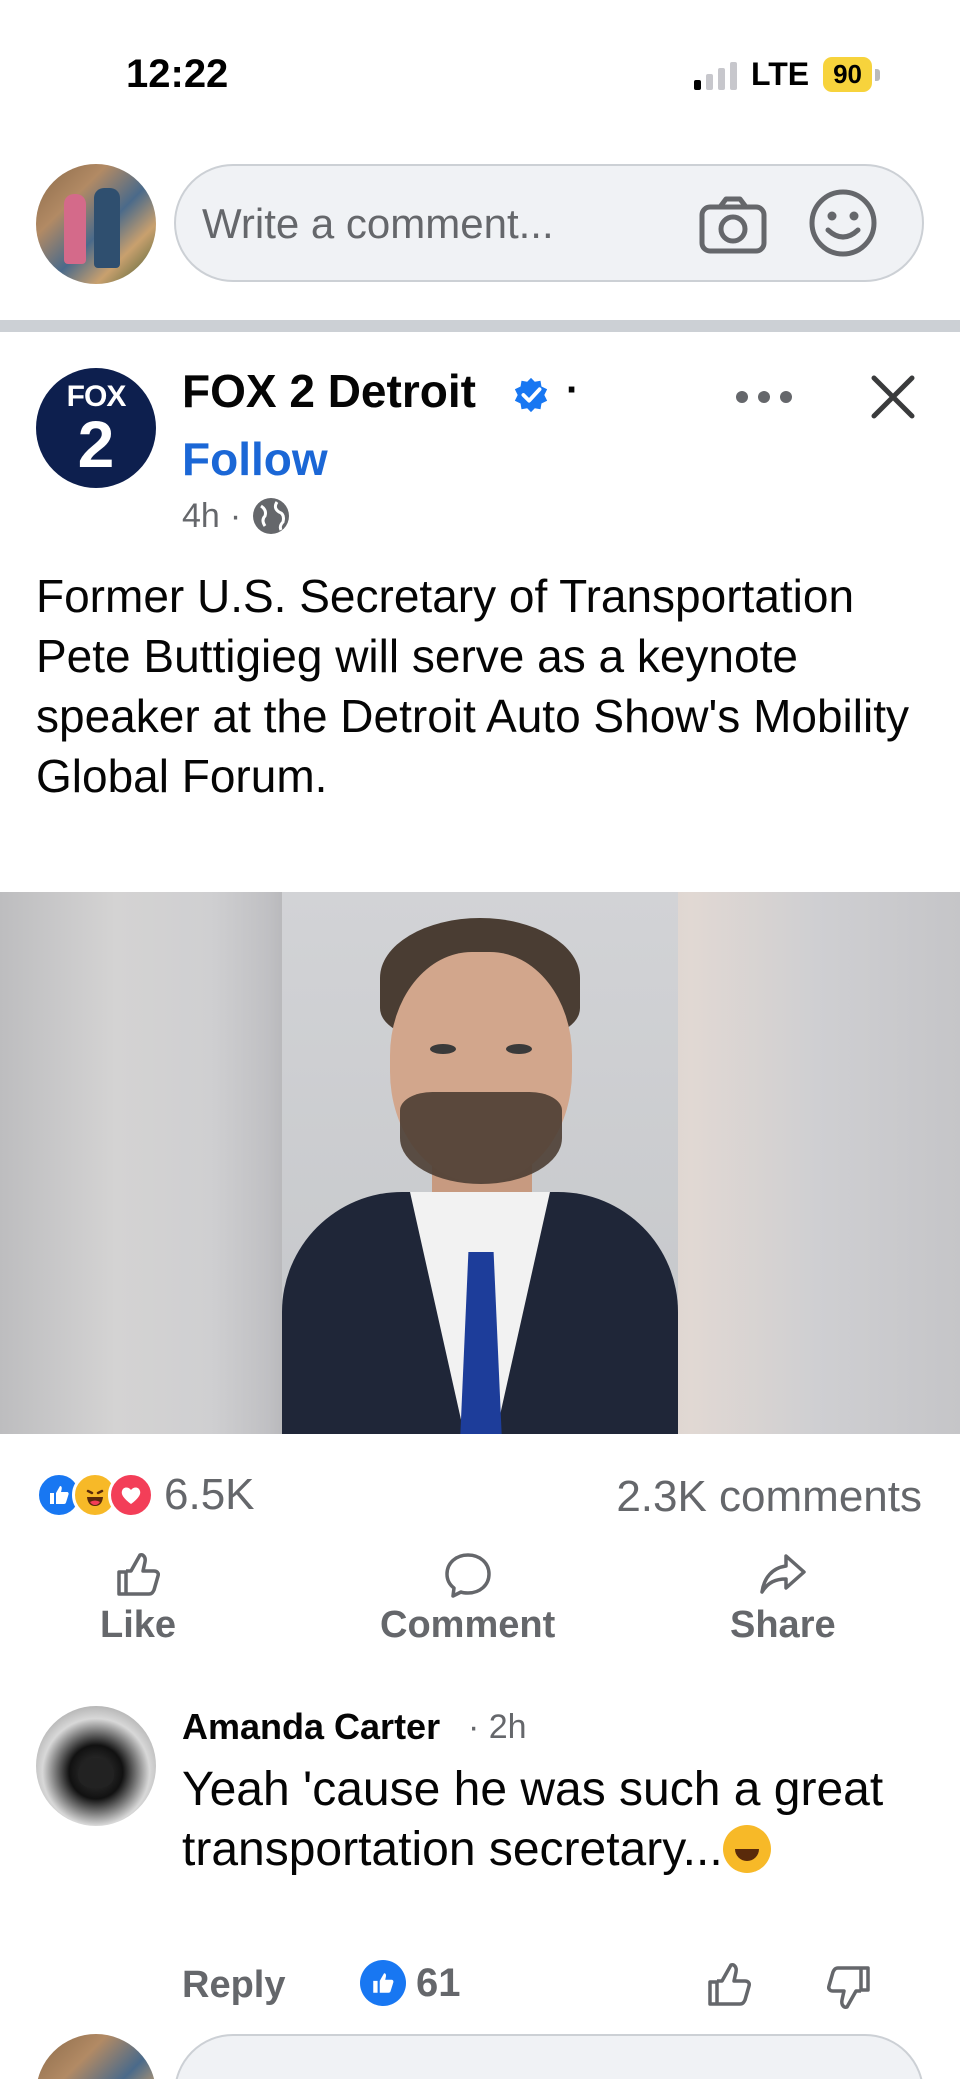 This screenshot has height=2079, width=960. I want to click on post-actions: Like Comment Share, so click(480, 1605).